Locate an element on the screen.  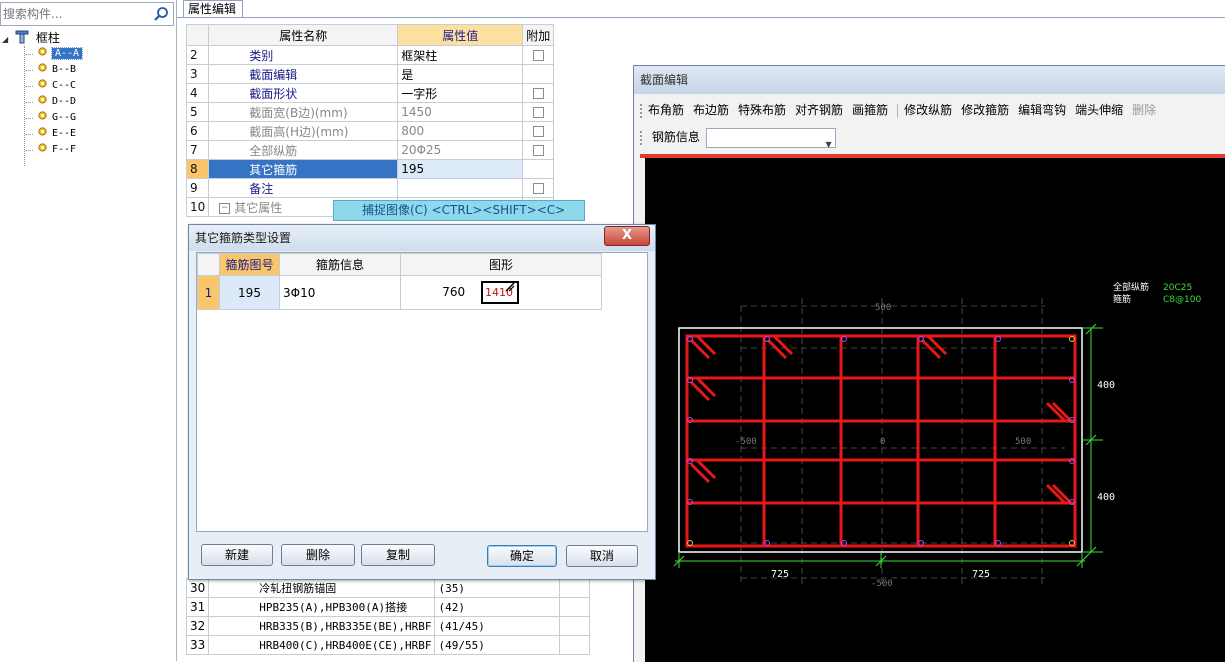
row-number: 9 is located at coordinates (197, 188).